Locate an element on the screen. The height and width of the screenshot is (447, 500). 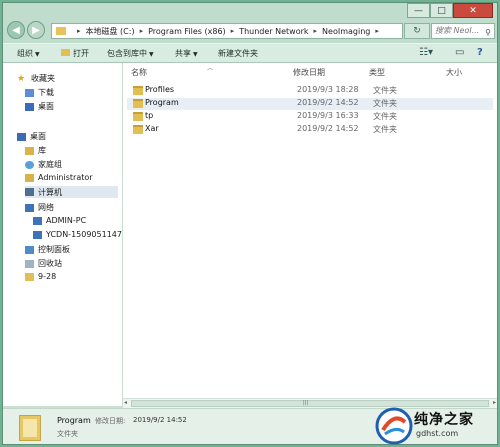
sidebar-item-desktop-favorite: 桌面 is located at coordinates (39, 106).